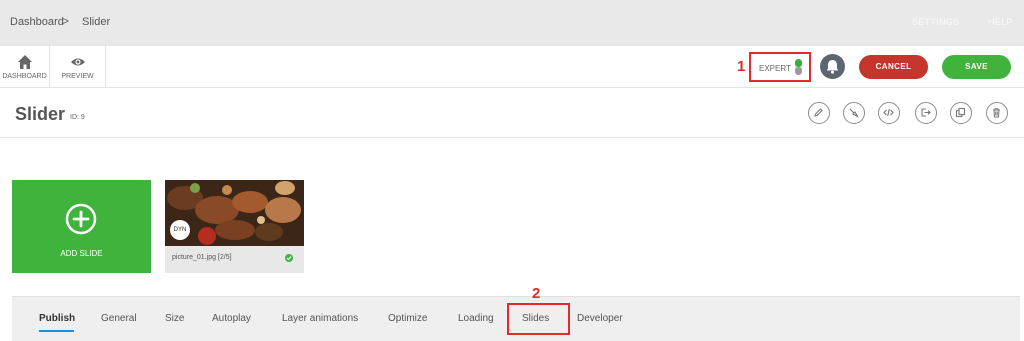  I want to click on annotation-number-2: 2, so click(536, 293).